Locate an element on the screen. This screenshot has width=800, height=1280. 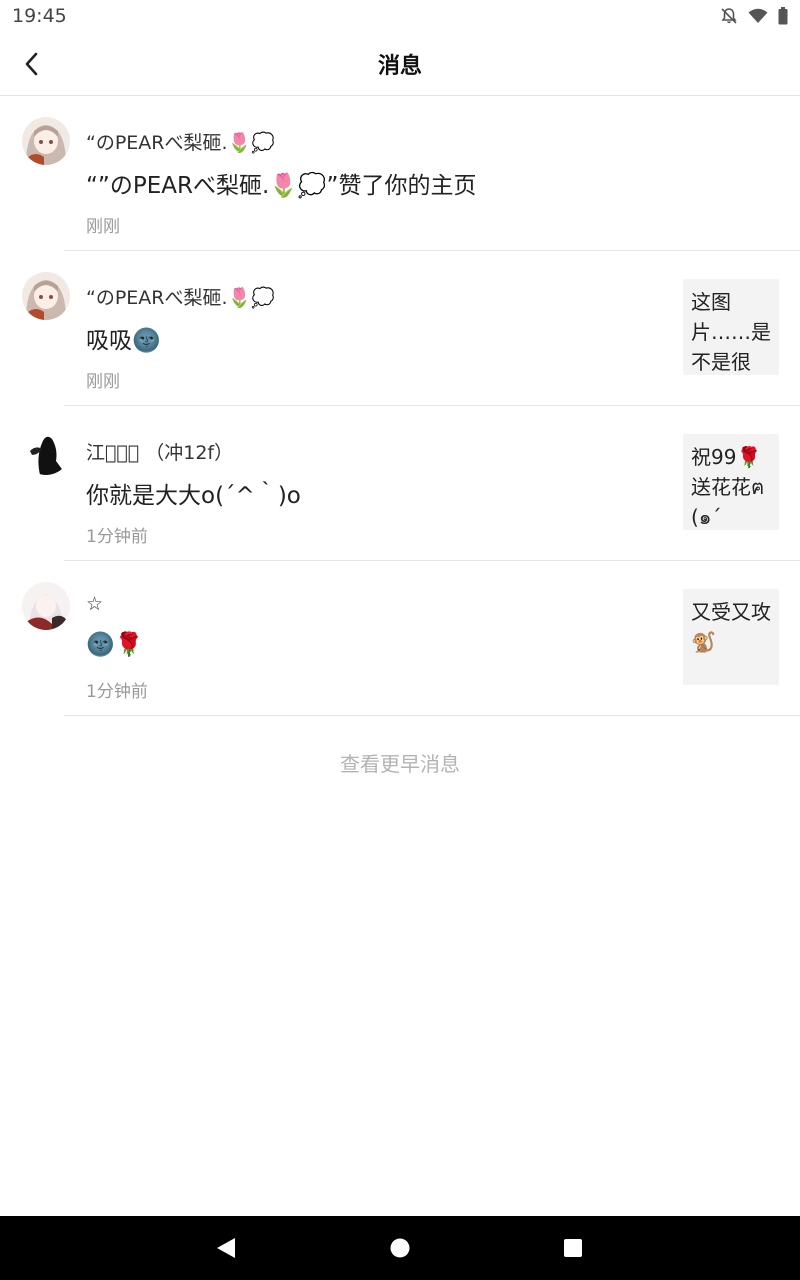
status-icons is located at coordinates (754, 16).